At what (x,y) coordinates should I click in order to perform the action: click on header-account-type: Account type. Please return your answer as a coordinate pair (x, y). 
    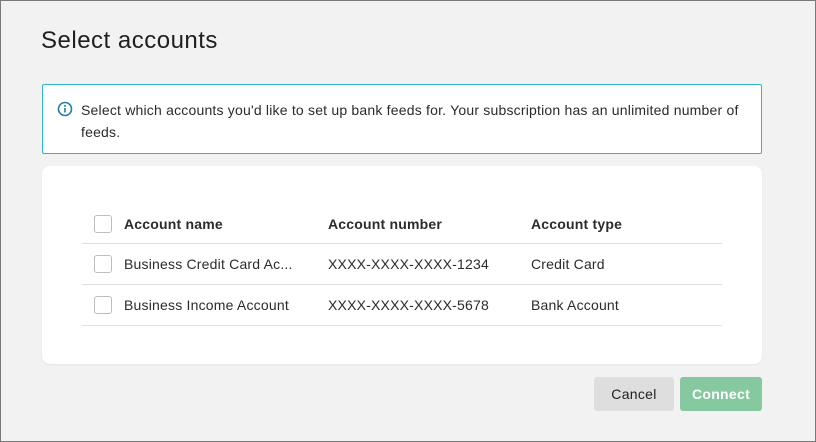
    Looking at the image, I should click on (577, 223).